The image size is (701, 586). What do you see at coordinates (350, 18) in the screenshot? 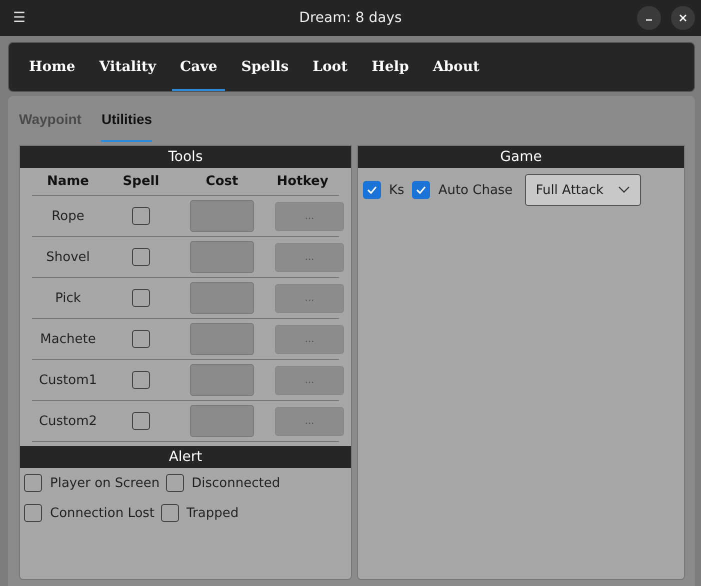
I see `window-title: Dream: 8 days` at bounding box center [350, 18].